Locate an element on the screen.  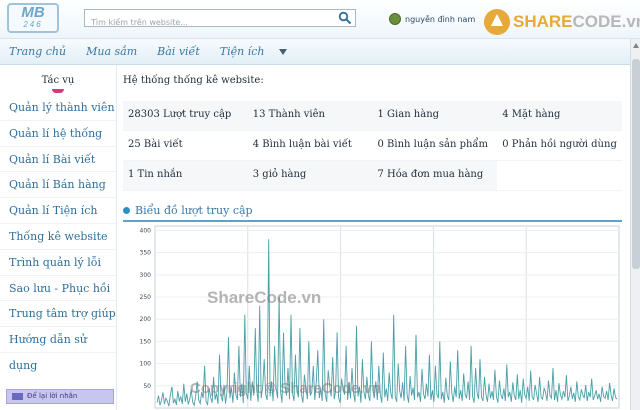
stat-product-comments: 0 Bình luận sản phẩm is located at coordinates (433, 144).